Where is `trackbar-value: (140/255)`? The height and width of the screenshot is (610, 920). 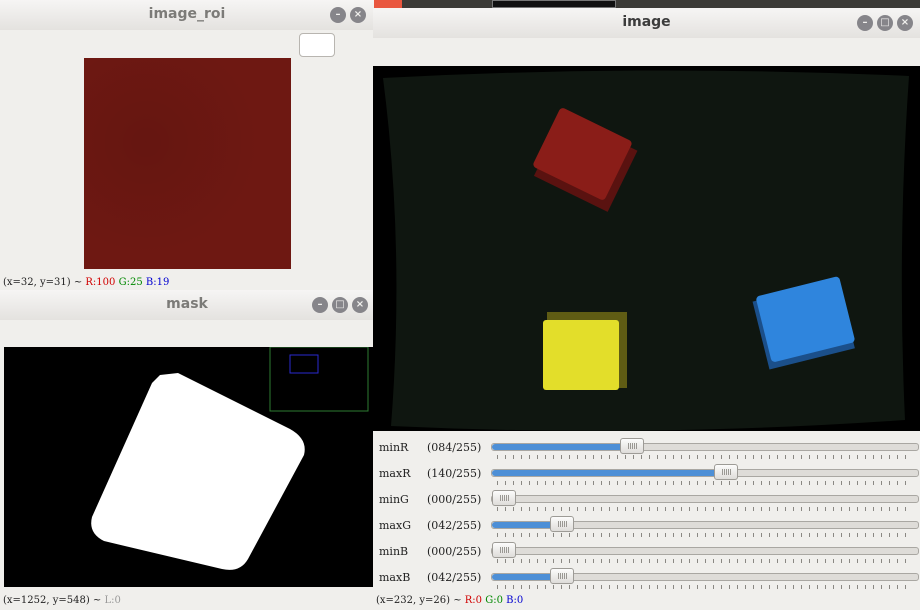
trackbar-value: (140/255) is located at coordinates (454, 473).